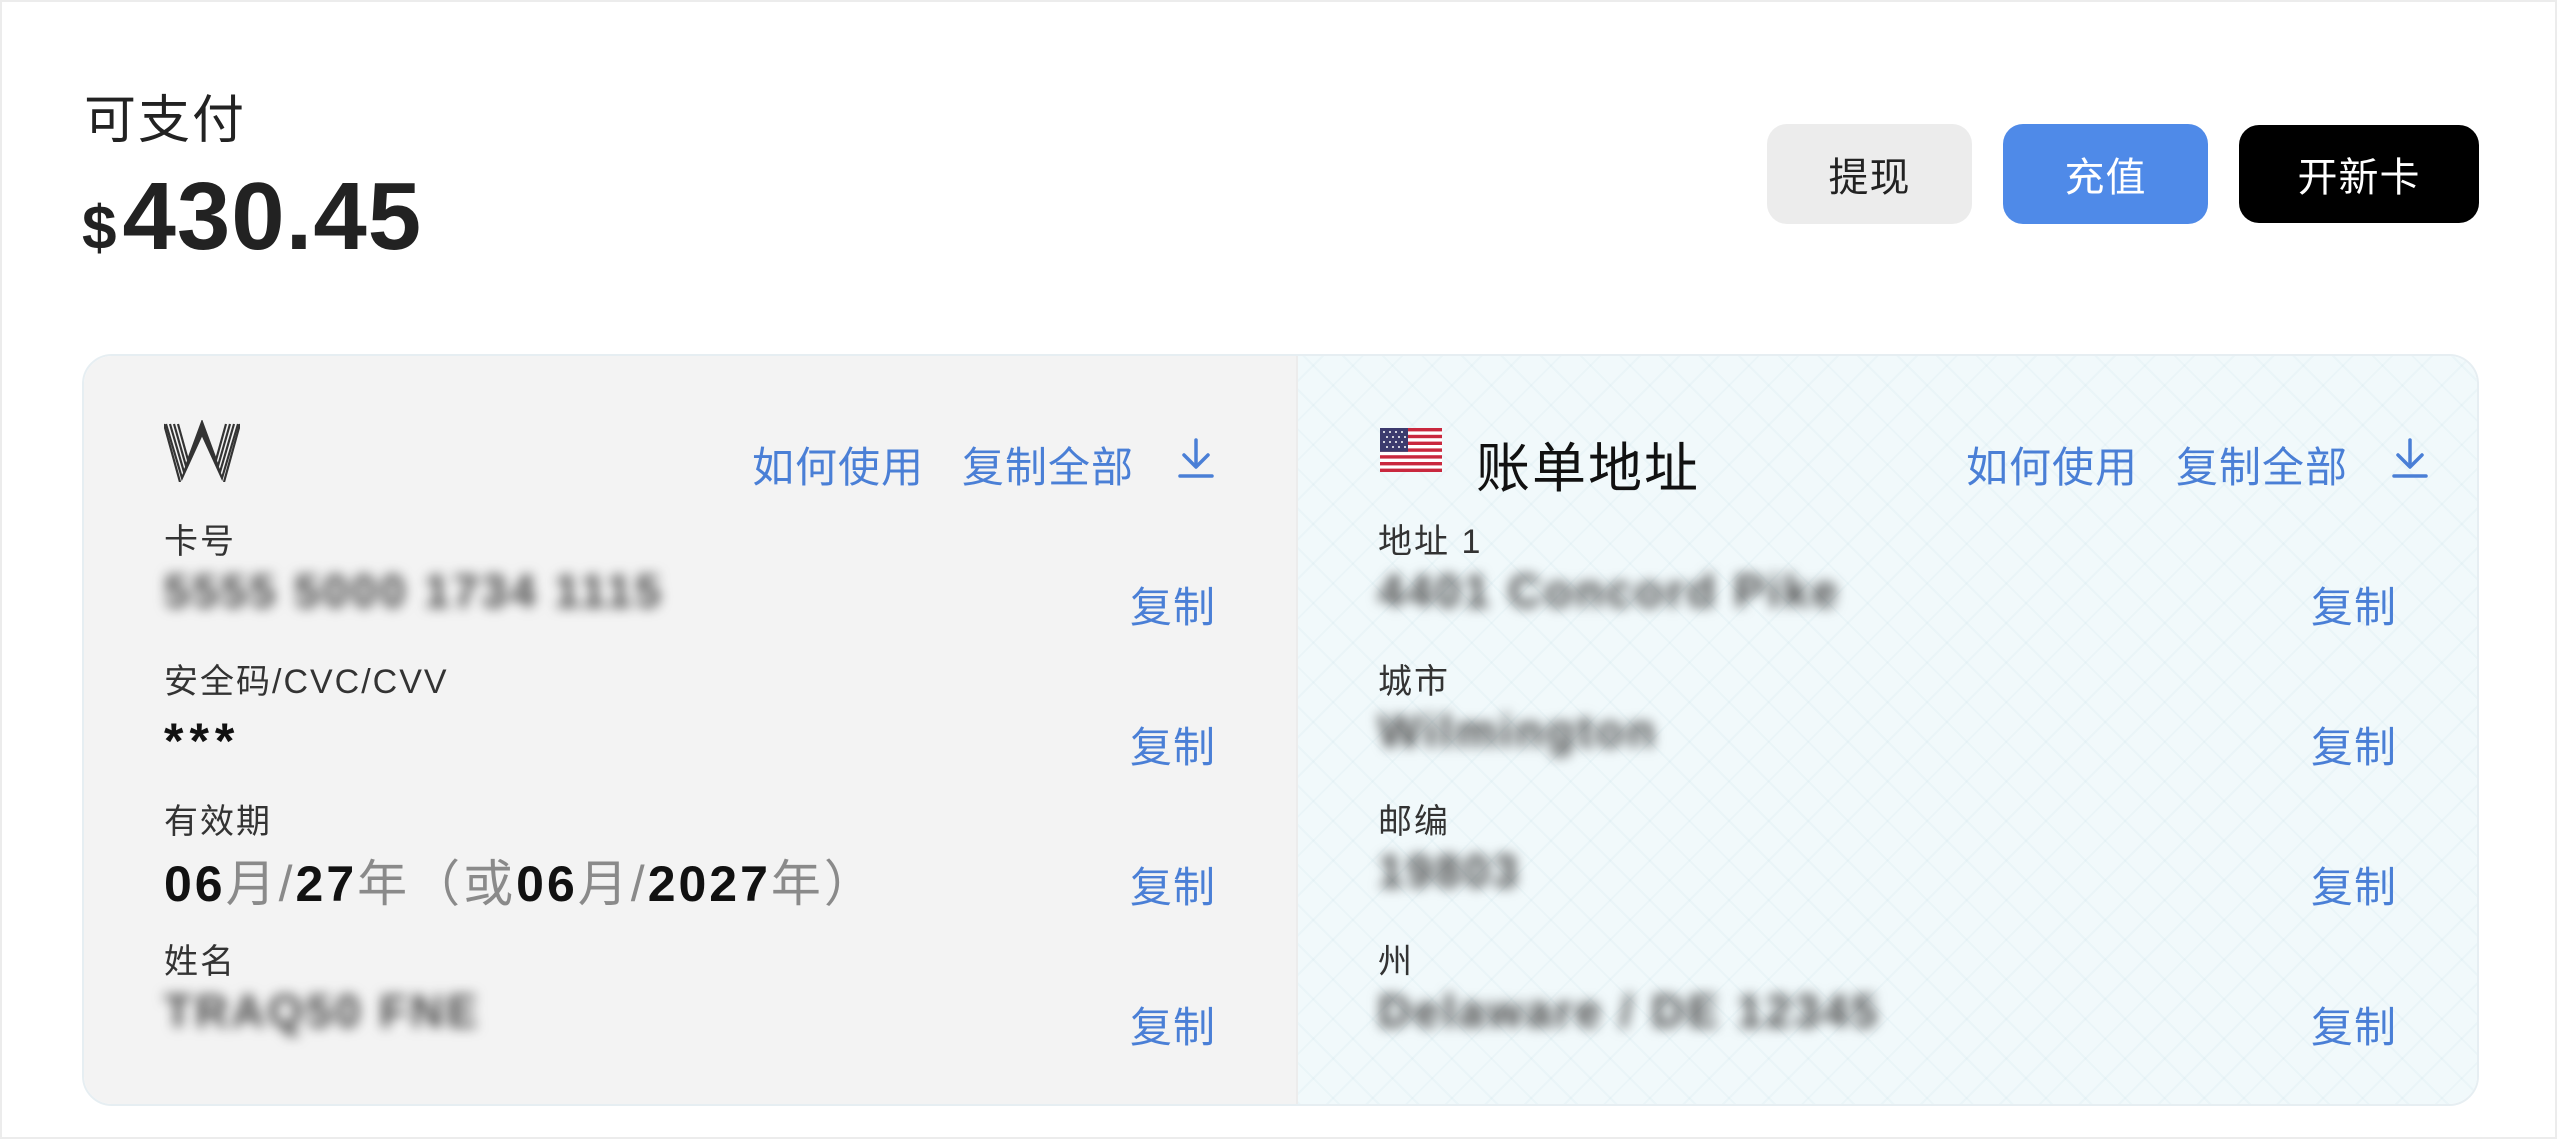 The width and height of the screenshot is (2557, 1139). Describe the element at coordinates (272, 216) in the screenshot. I see `balance-value: 430.45` at that location.